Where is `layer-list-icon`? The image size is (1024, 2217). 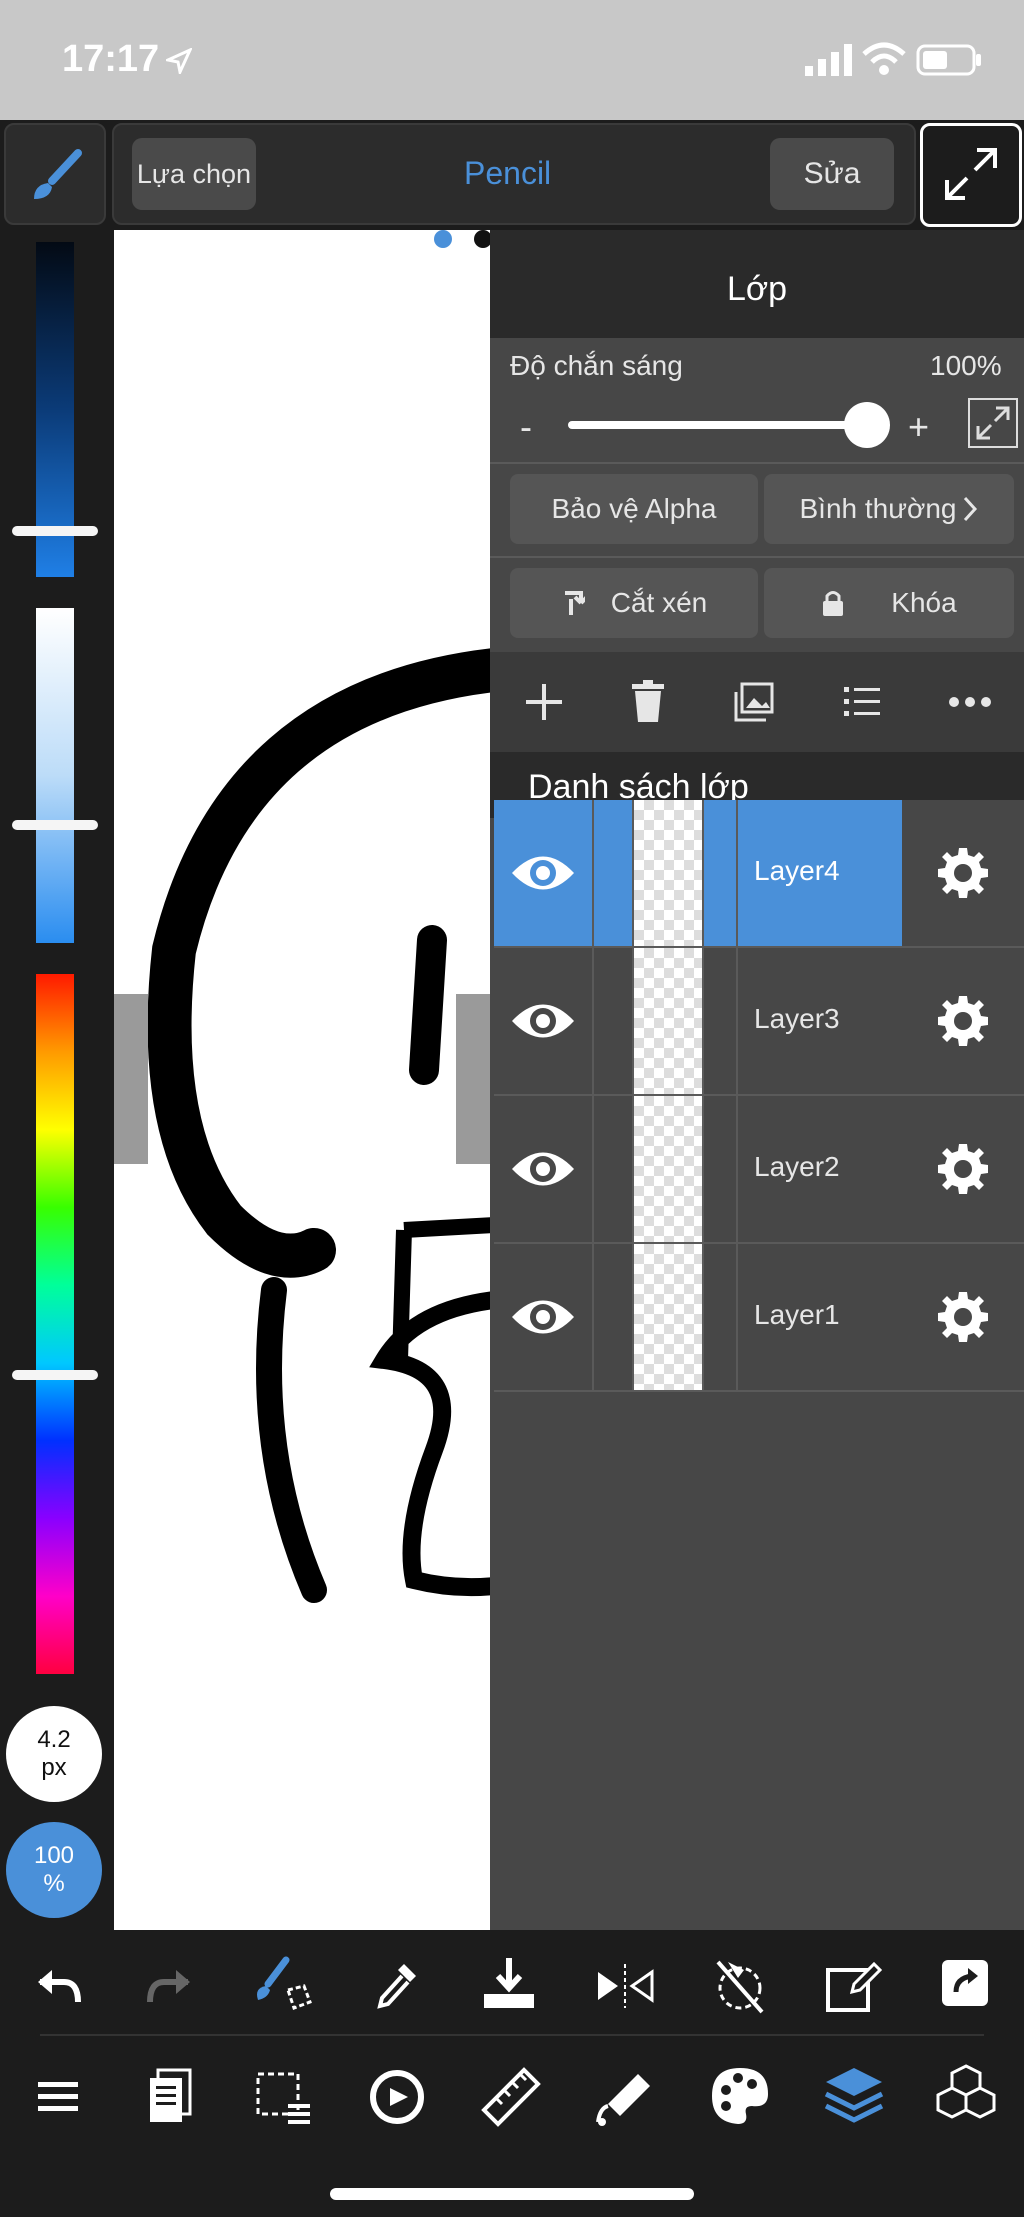
layer-list-icon is located at coordinates (862, 701).